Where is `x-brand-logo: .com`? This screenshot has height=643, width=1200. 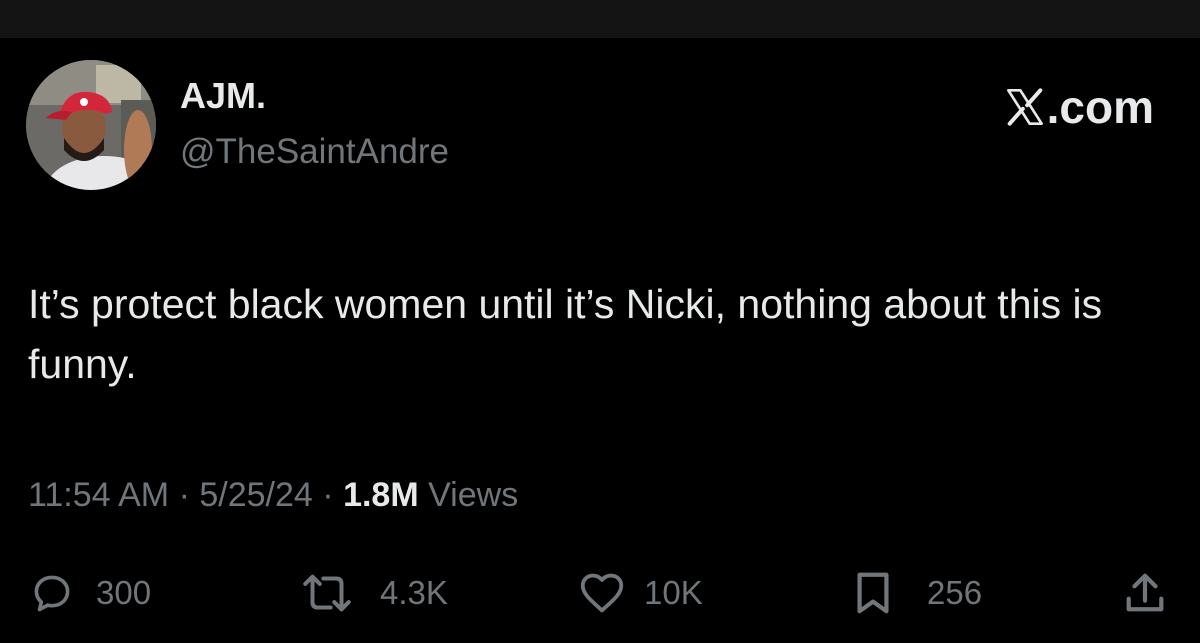 x-brand-logo: .com is located at coordinates (1079, 107).